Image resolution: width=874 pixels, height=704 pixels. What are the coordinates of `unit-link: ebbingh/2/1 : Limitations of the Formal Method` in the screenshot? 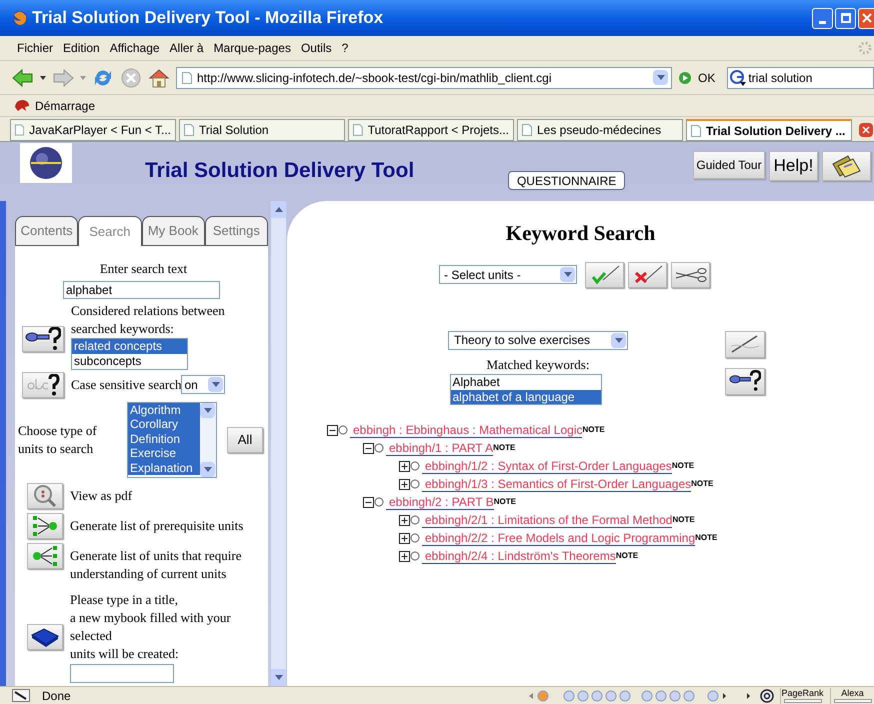 It's located at (547, 520).